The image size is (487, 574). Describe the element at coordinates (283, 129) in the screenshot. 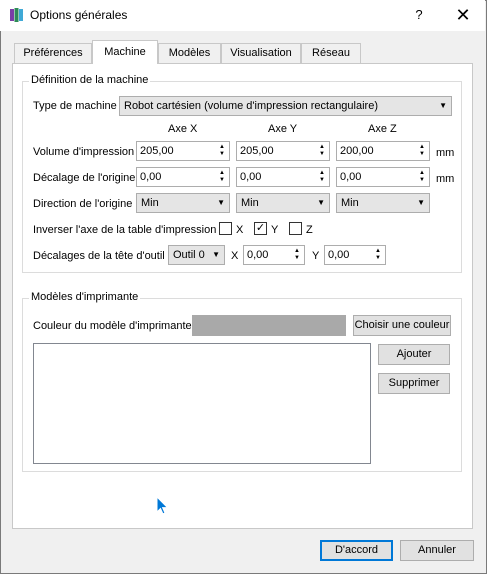

I see `axis-y-header: Axe Y` at that location.